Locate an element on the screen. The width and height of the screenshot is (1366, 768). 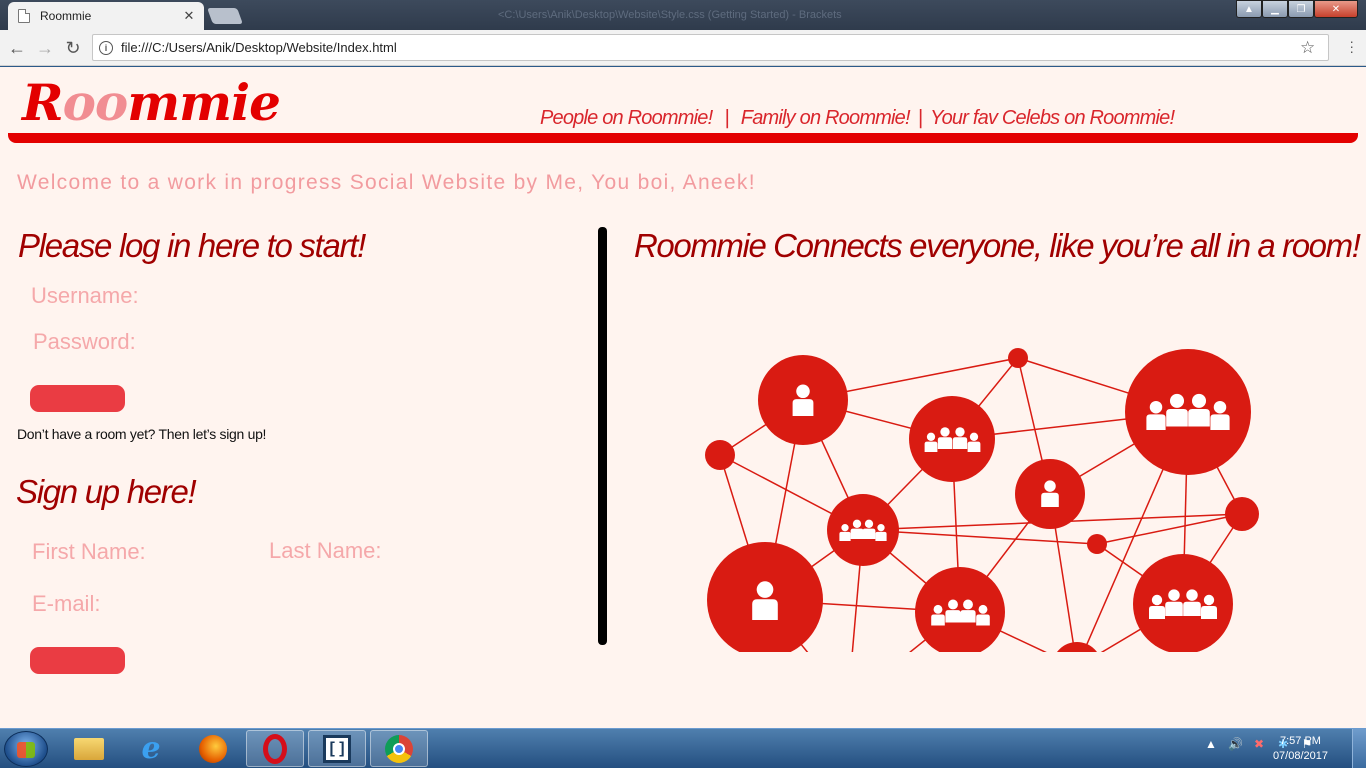
password-label: Password: is located at coordinates (84, 341).